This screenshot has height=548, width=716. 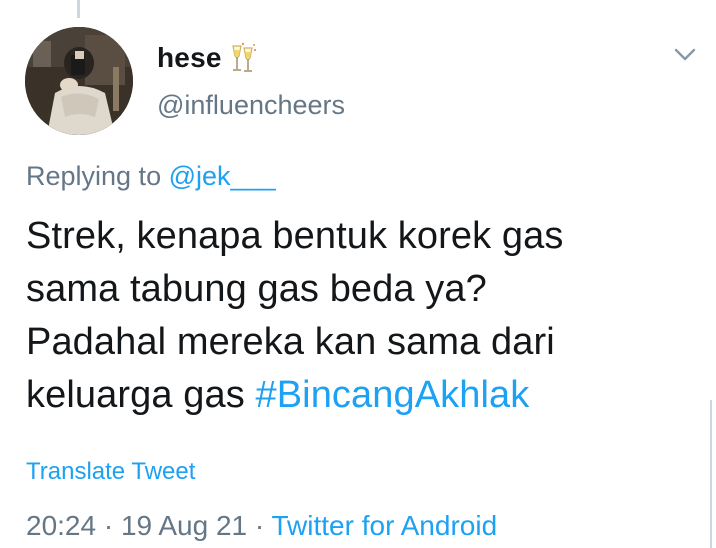 What do you see at coordinates (711, 474) in the screenshot?
I see `scrollbar-edge` at bounding box center [711, 474].